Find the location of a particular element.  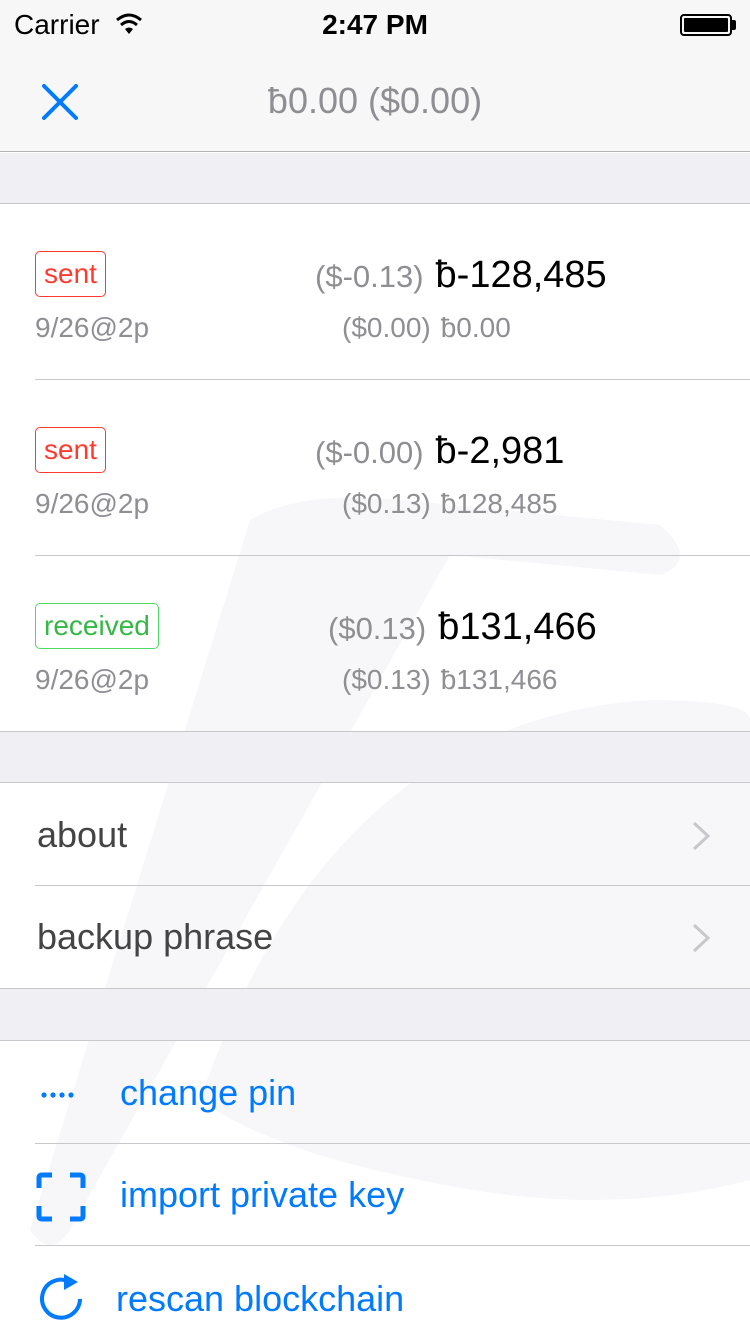

about-label: about is located at coordinates (82, 834).